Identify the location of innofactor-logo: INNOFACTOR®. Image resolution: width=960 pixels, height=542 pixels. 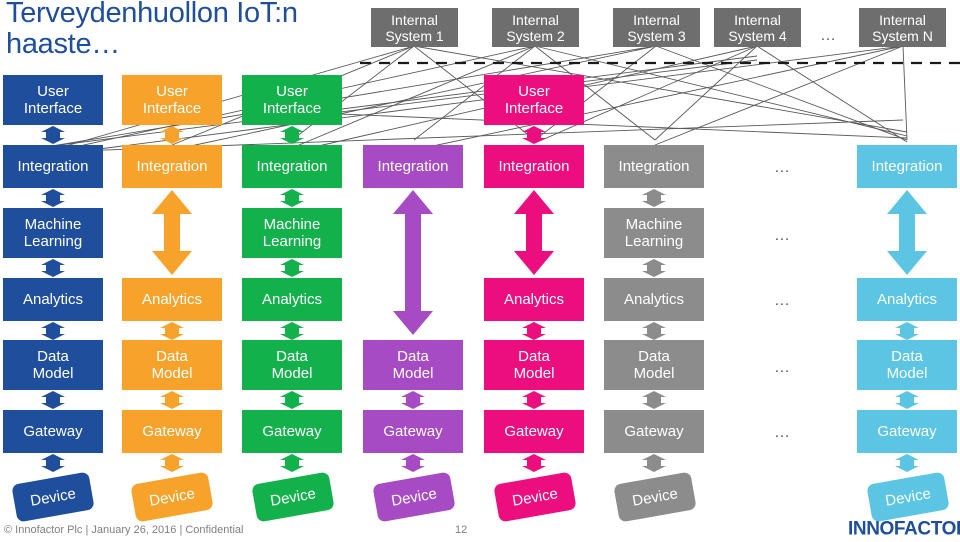
(904, 526).